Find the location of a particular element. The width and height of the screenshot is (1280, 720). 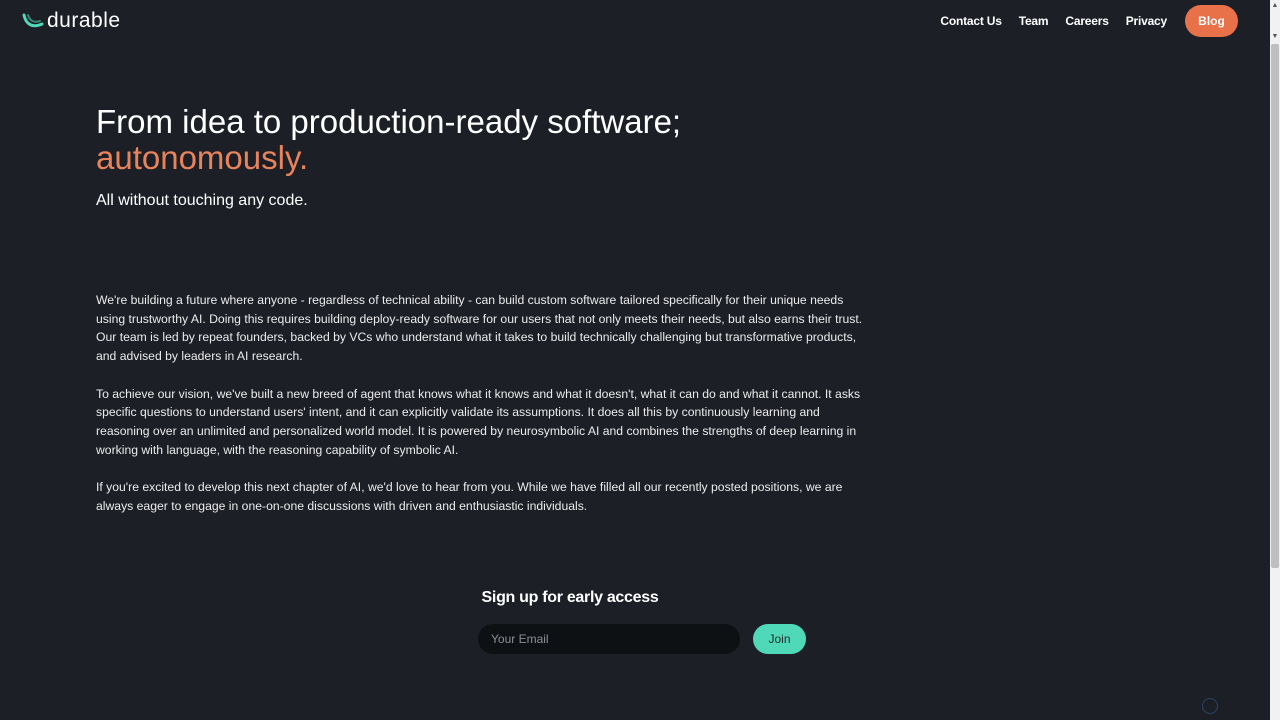

scrollbar-thumb is located at coordinates (1275, 306).